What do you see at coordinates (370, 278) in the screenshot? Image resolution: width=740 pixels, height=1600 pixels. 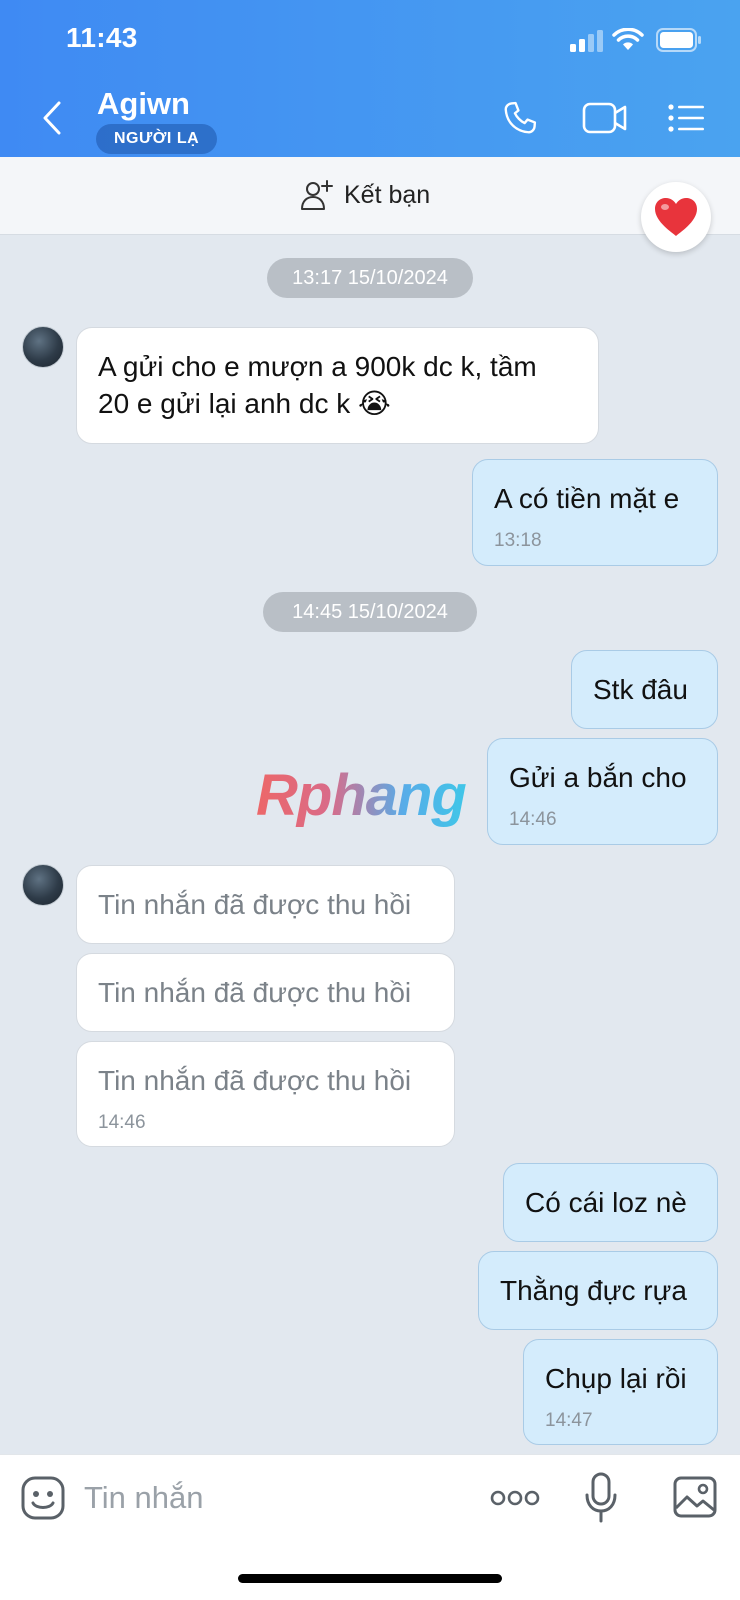 I see `date-separator: 13:17 15/10/2024` at bounding box center [370, 278].